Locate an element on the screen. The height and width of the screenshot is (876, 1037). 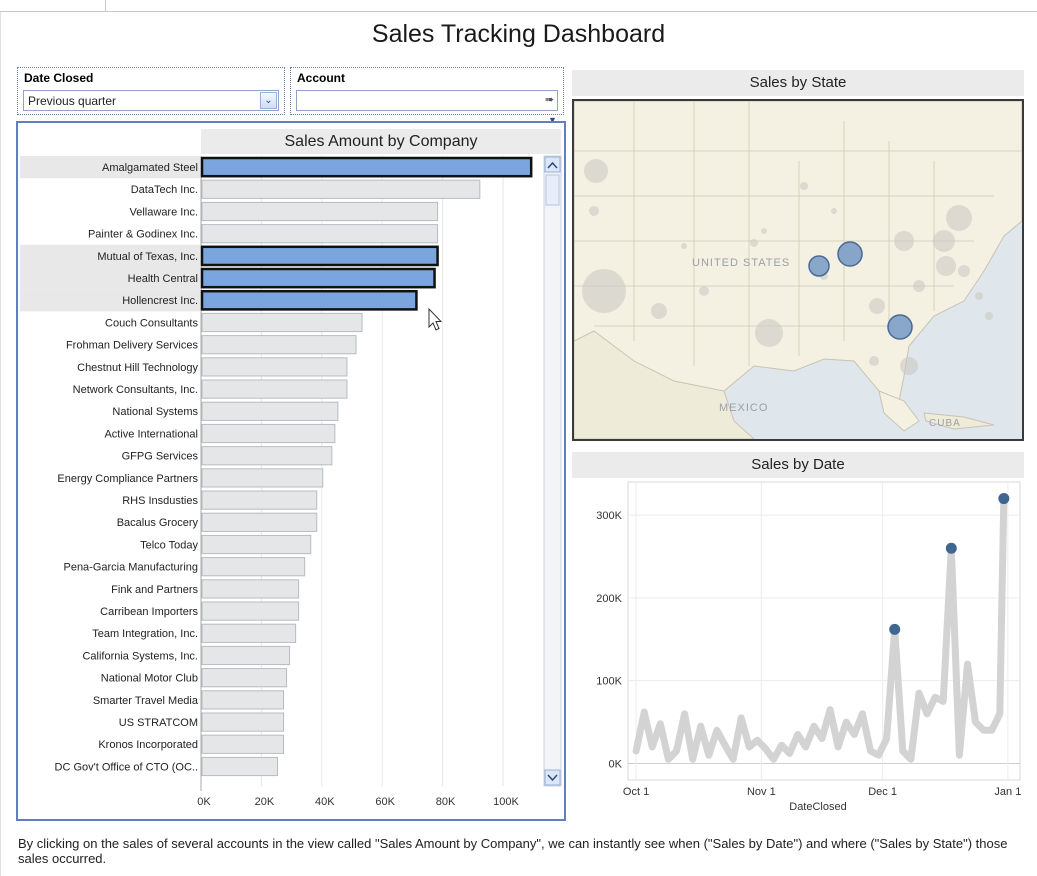
company-label: Telco Today is located at coordinates (169, 545).